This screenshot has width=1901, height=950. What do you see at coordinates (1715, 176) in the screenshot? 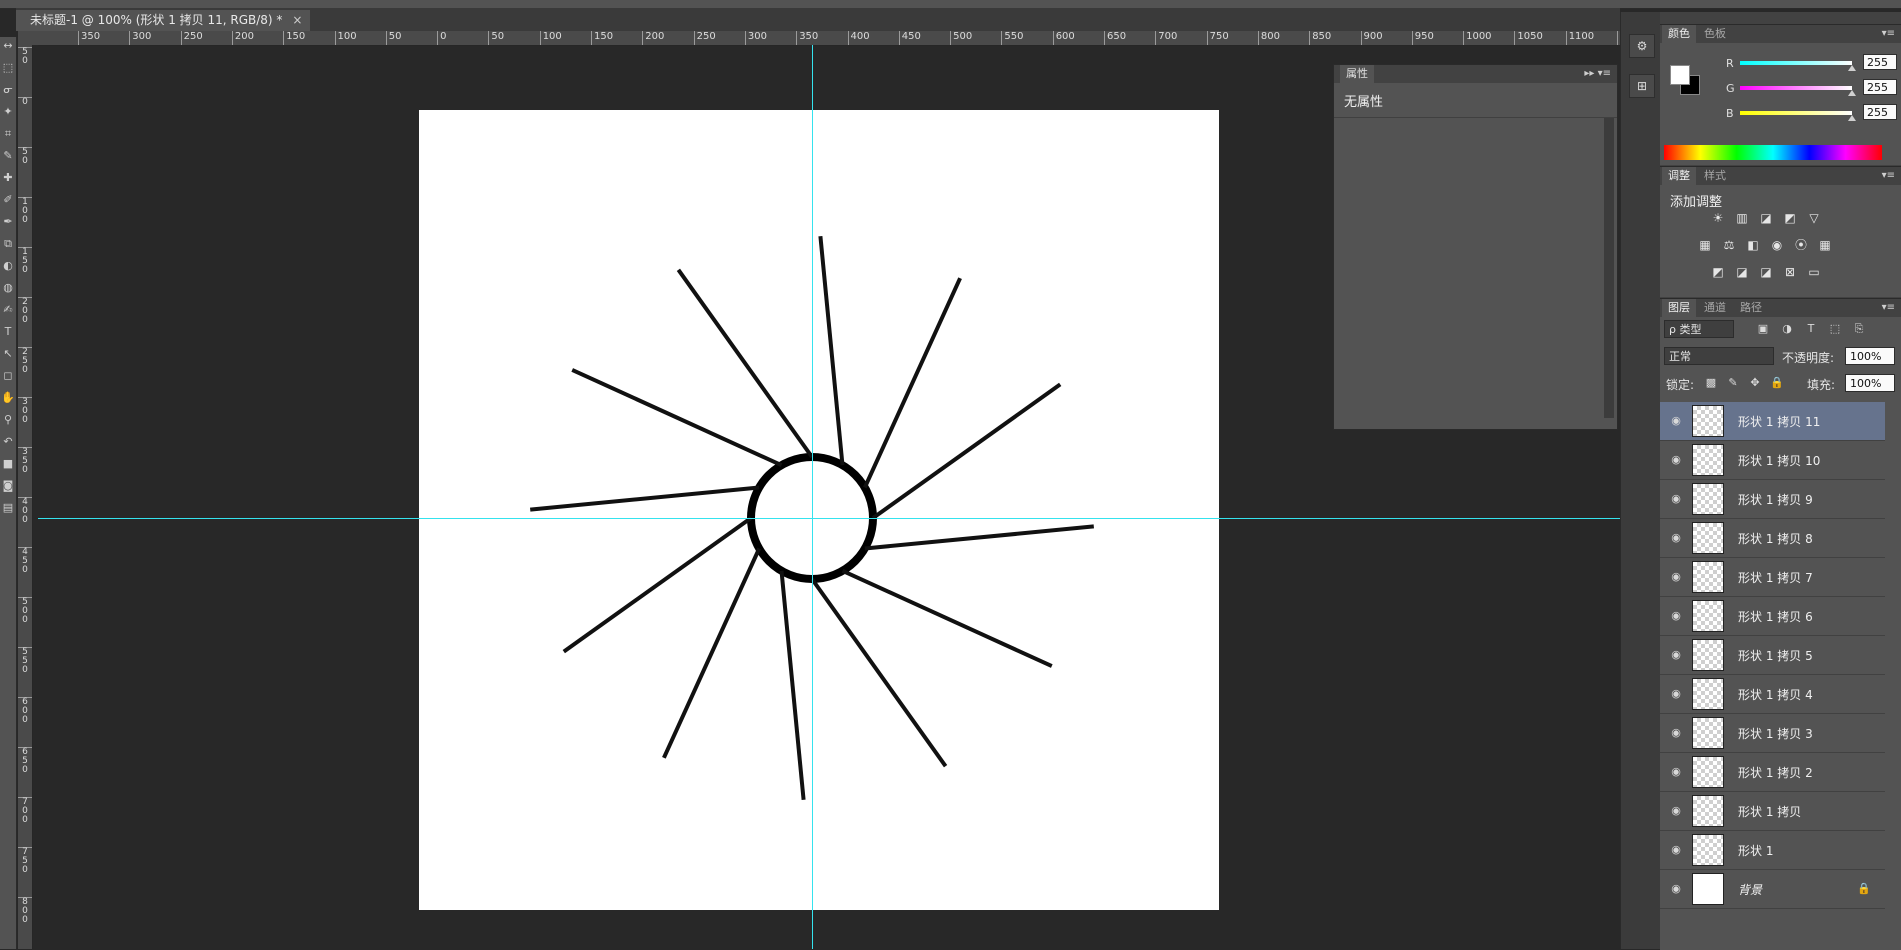
I see `tab-styles: 样式` at bounding box center [1715, 176].